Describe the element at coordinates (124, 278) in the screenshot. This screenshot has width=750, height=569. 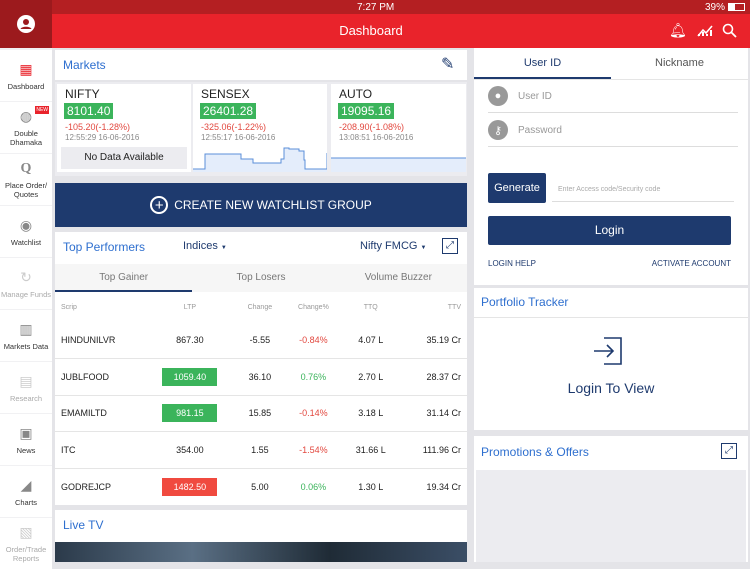
I see `tab-top-gainer: Top Gainer` at that location.